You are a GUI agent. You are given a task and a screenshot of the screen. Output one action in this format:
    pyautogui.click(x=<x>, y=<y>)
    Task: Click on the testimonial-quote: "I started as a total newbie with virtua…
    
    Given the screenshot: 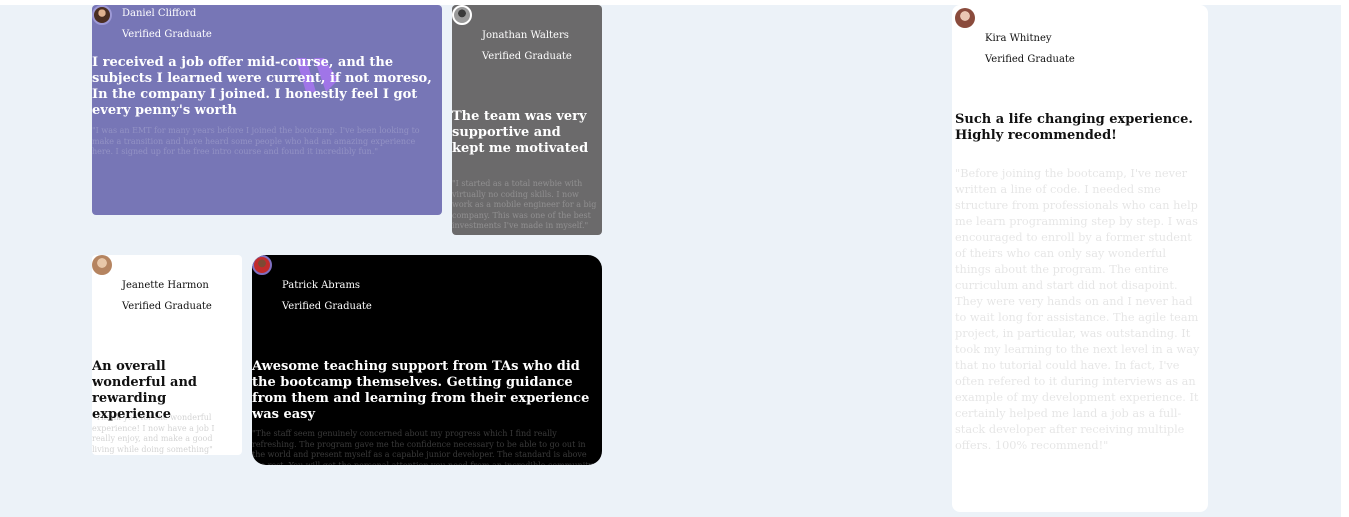 What is the action you would take?
    pyautogui.click(x=524, y=204)
    